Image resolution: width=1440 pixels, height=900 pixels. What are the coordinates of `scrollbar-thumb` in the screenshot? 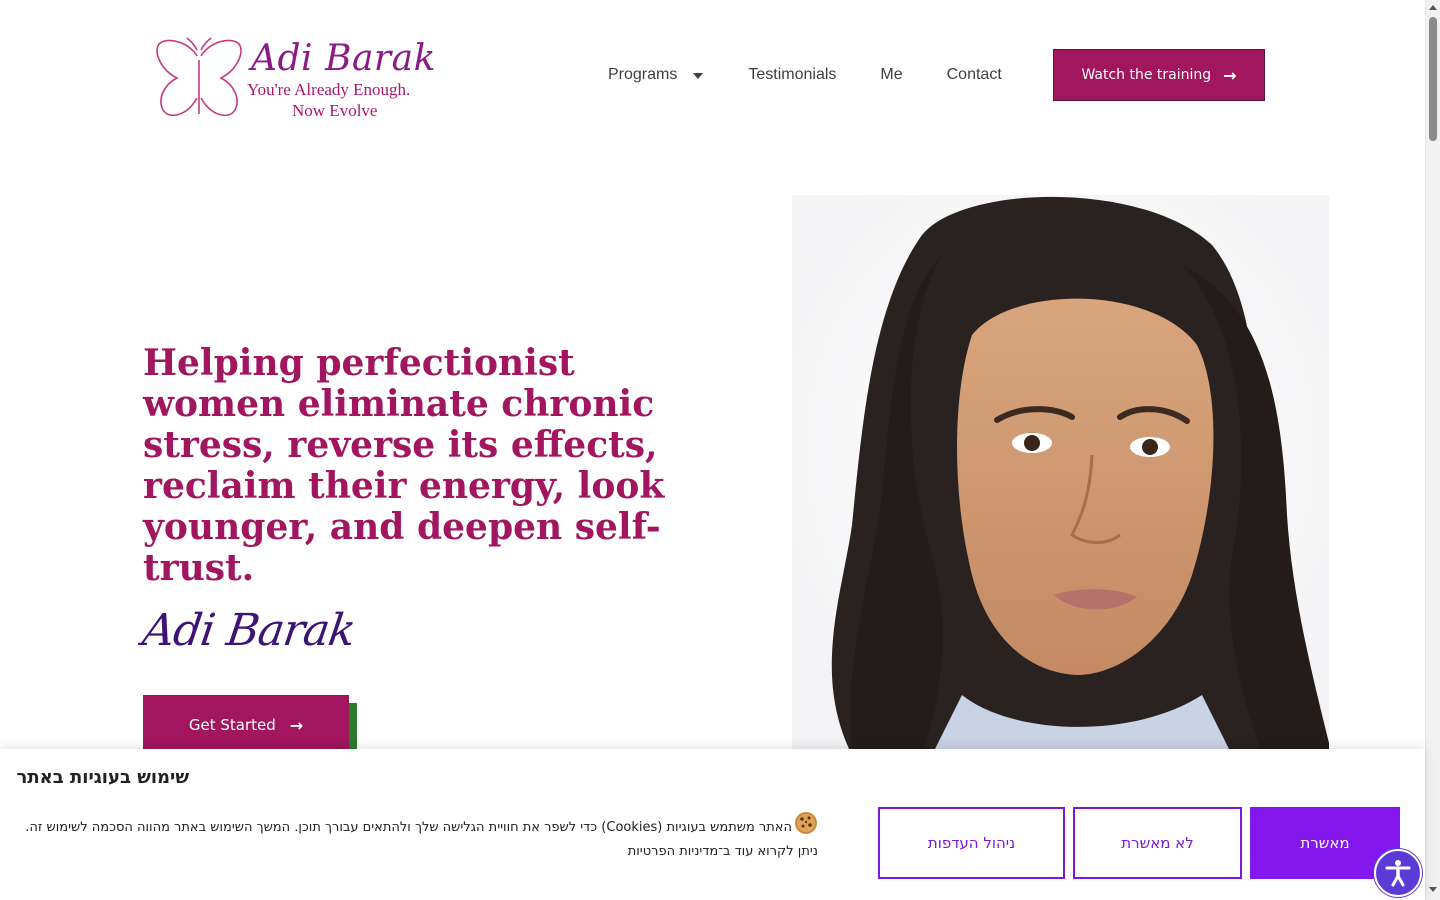 It's located at (1433, 79).